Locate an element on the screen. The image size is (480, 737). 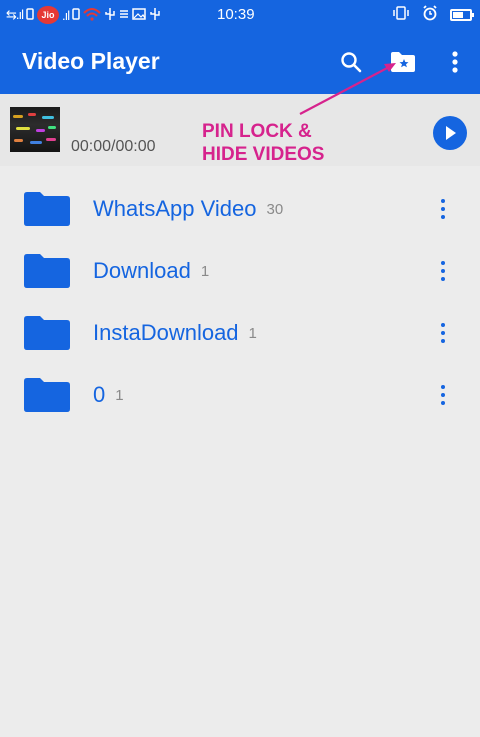
alarm-icon is located at coordinates (430, 14).